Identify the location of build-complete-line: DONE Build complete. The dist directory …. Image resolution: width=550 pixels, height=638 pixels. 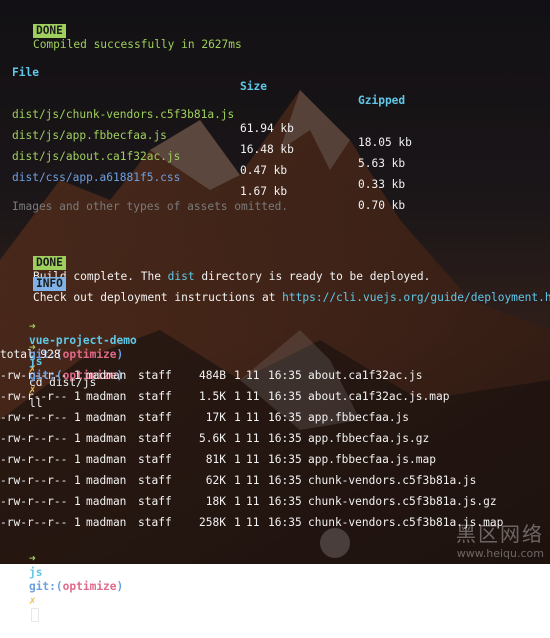
(218, 262).